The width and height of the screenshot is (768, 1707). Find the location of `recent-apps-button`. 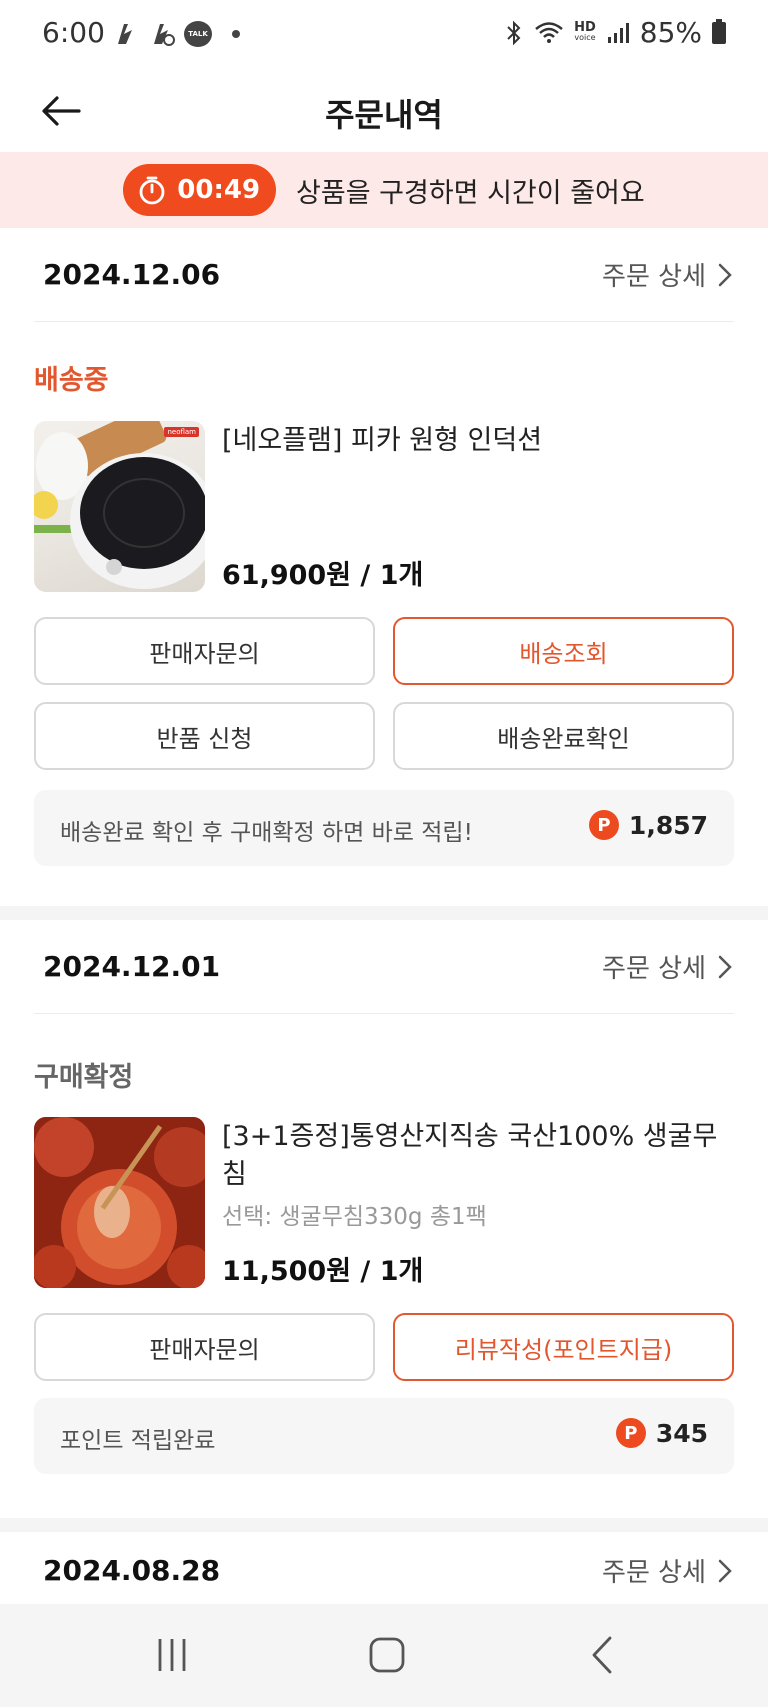

recent-apps-button is located at coordinates (172, 1655).